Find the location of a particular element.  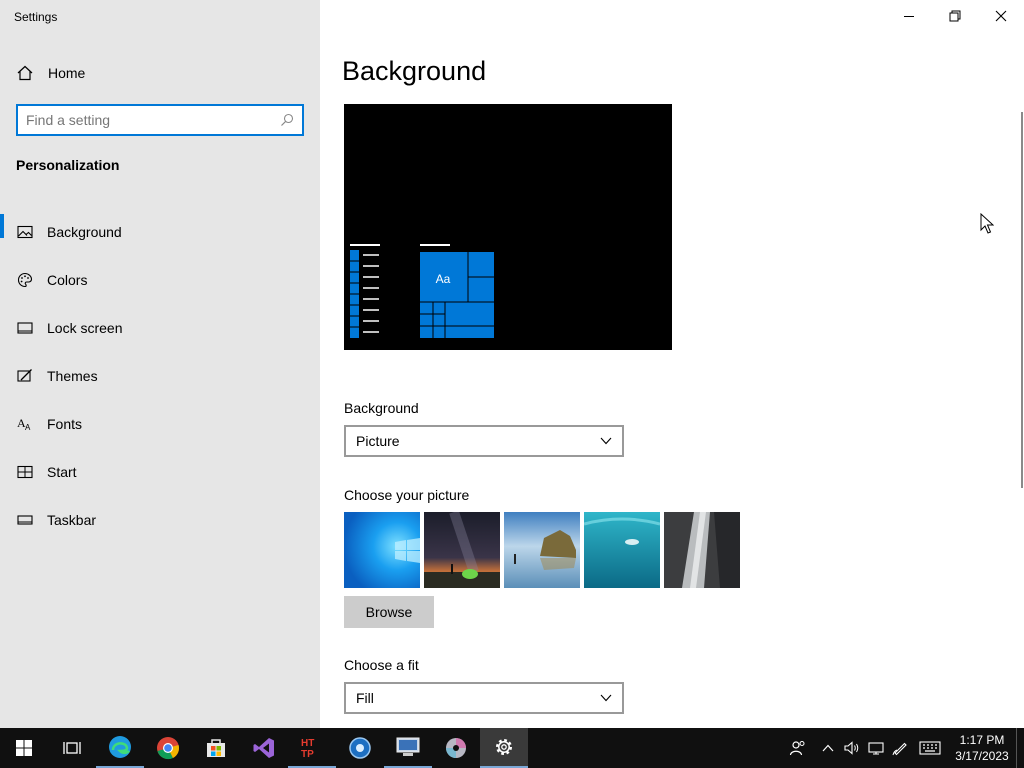

nav-item-lock-screen: Lock screen is located at coordinates (160, 328).